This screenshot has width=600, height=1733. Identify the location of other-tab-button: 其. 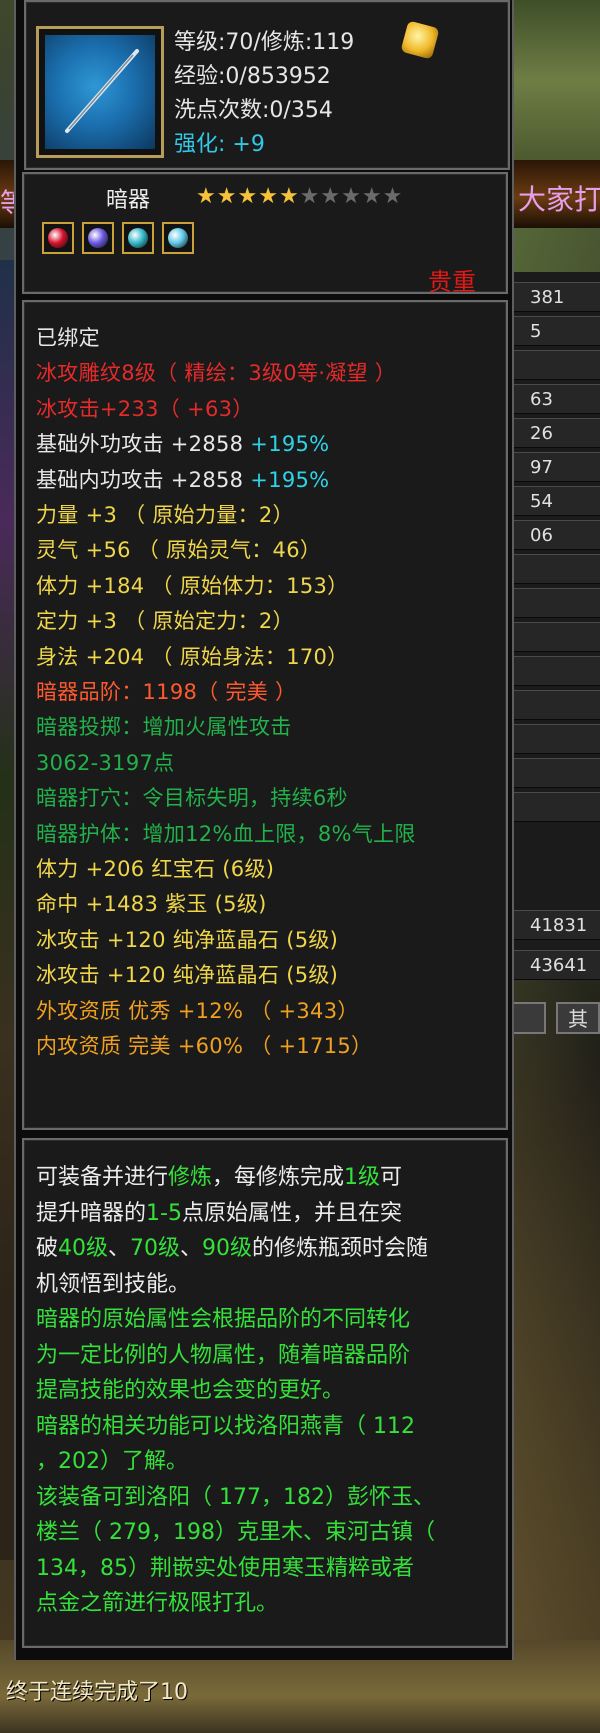
(578, 1018).